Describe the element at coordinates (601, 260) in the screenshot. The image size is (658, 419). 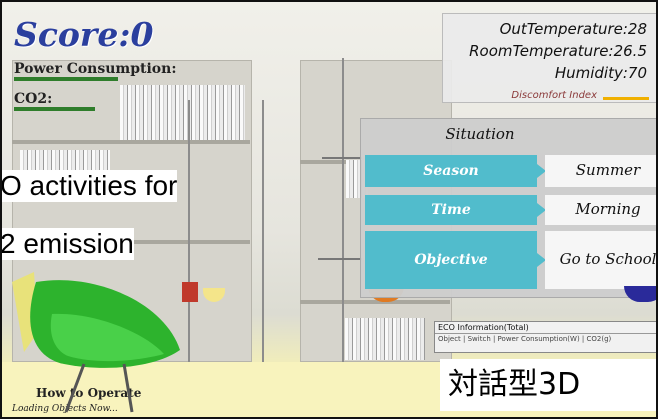
I see `situation-value-objective: Go to School` at that location.